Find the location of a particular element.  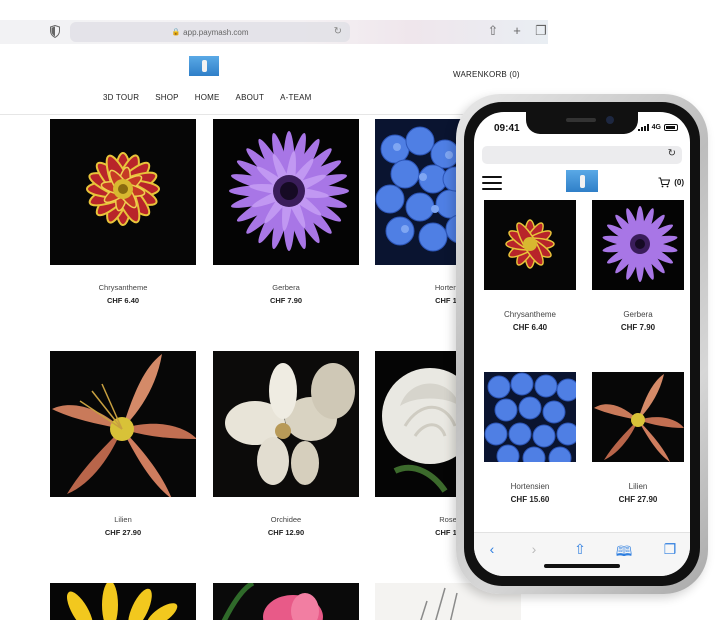

mobile-product-card: Chrysantheme CHF 6.40 is located at coordinates (530, 266).